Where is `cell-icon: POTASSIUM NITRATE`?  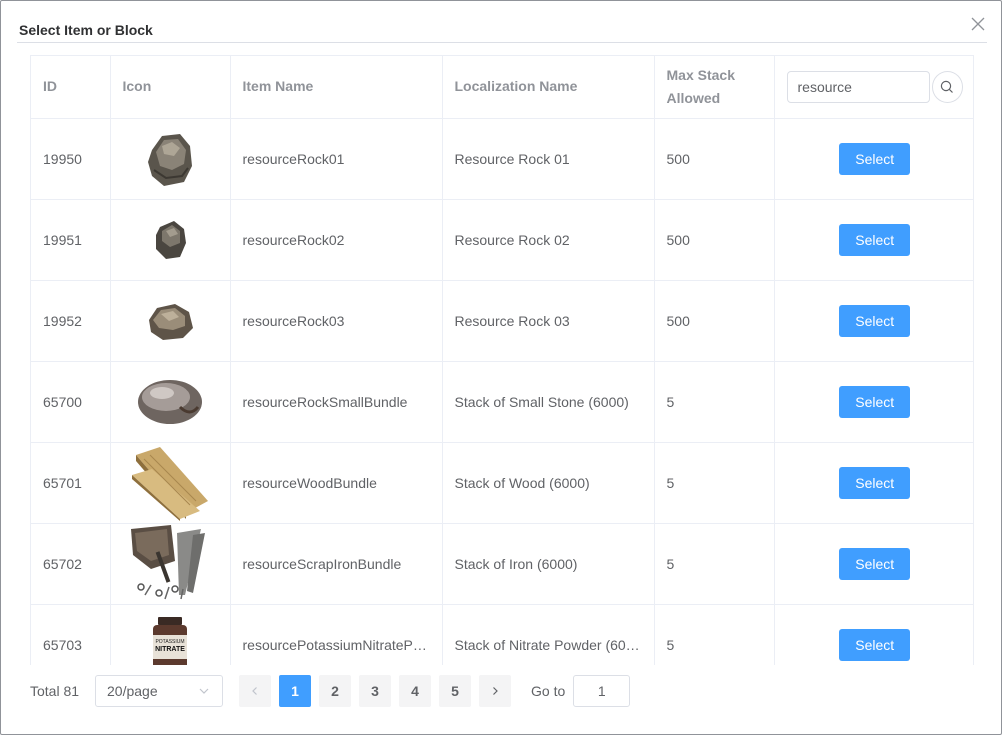
cell-icon: POTASSIUM NITRATE is located at coordinates (170, 634).